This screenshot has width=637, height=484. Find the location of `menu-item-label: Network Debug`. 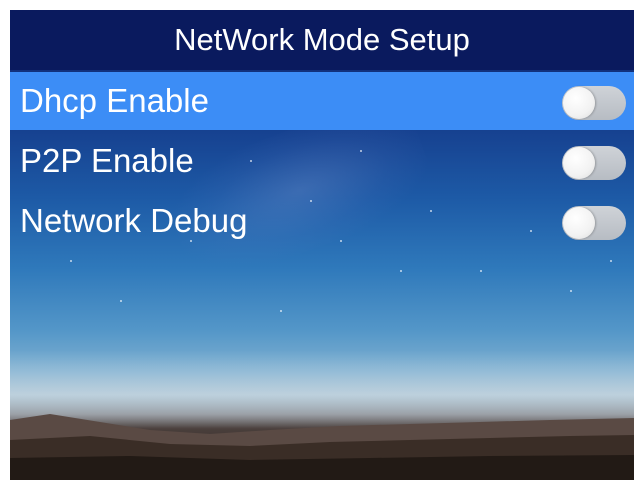

menu-item-label: Network Debug is located at coordinates (134, 220).